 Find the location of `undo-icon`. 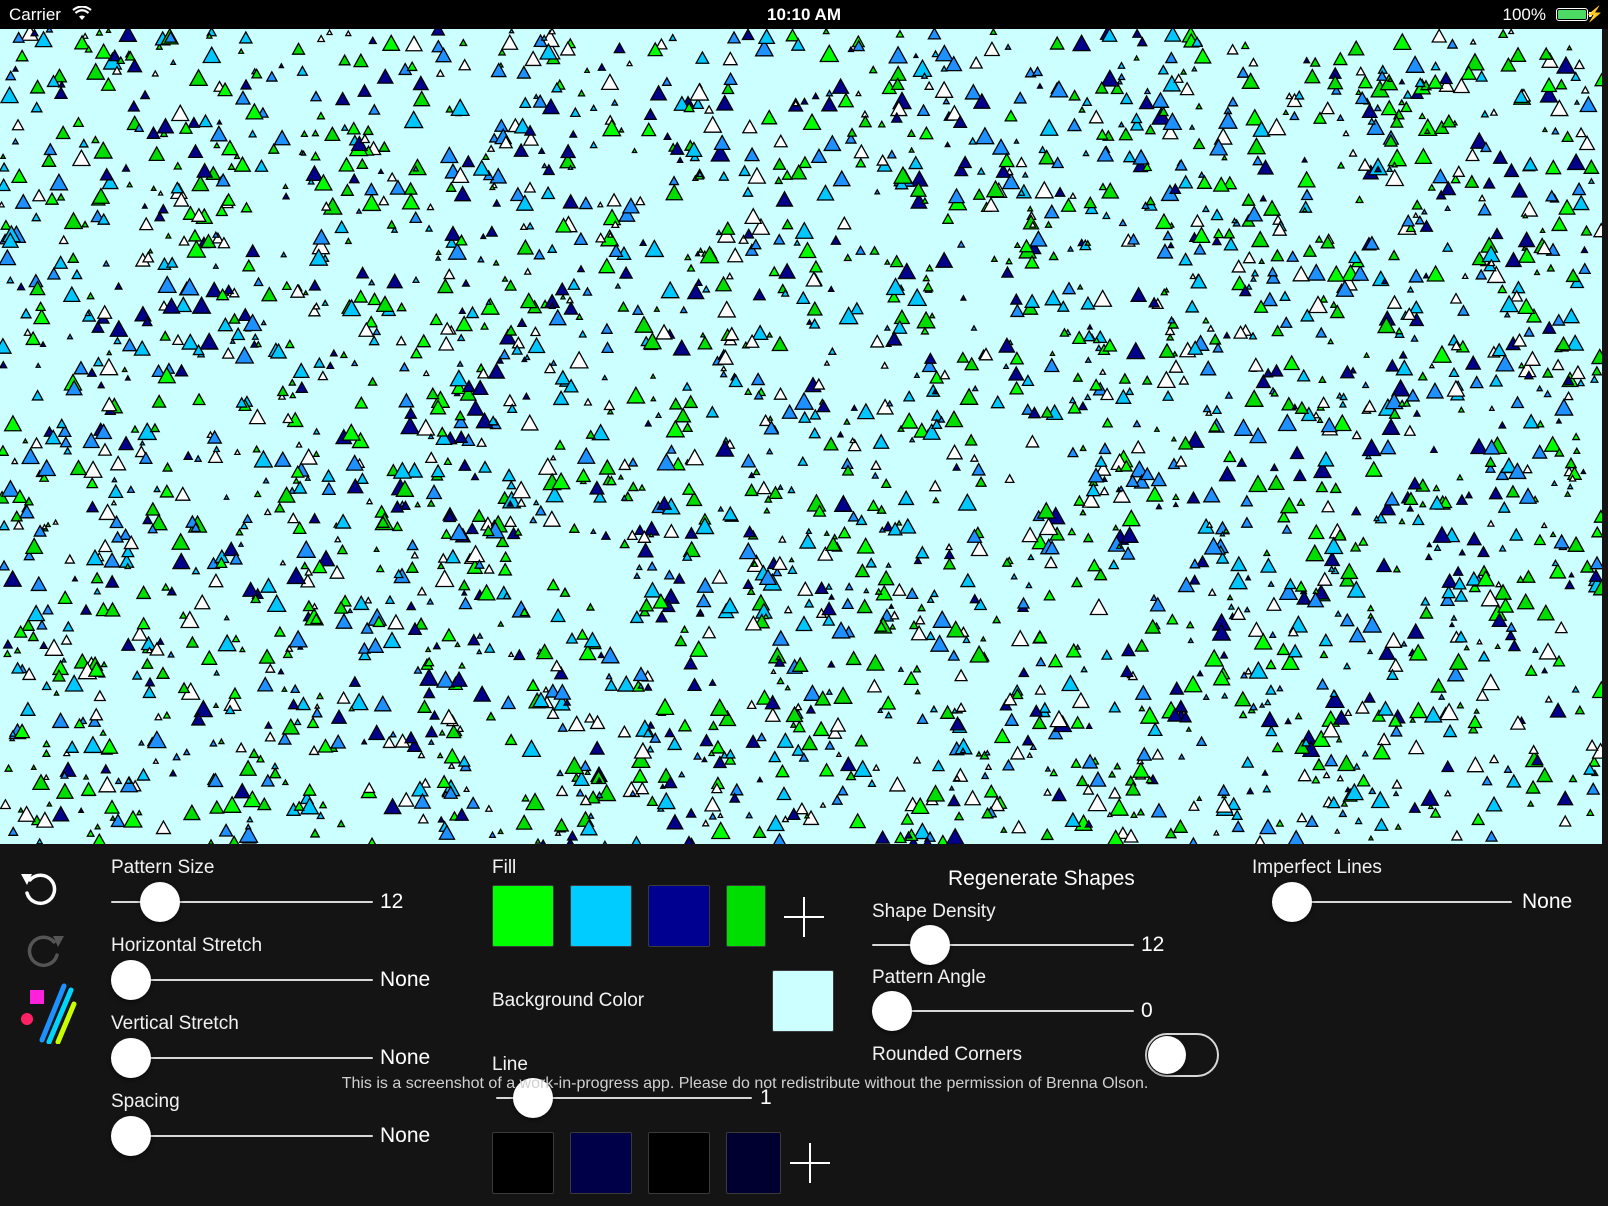

undo-icon is located at coordinates (40, 888).